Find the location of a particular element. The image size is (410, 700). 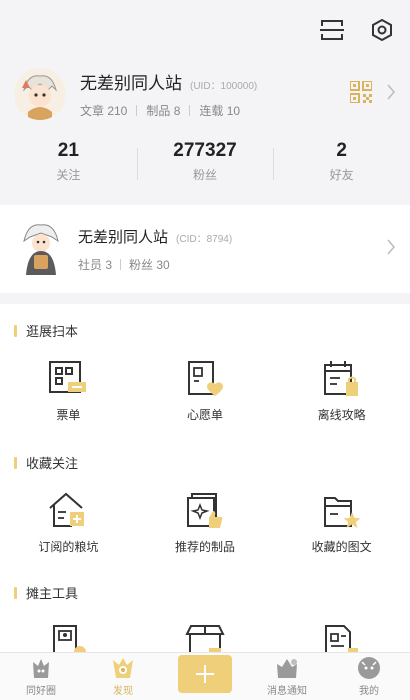

stat-value: 277327 is located at coordinates (205, 150).